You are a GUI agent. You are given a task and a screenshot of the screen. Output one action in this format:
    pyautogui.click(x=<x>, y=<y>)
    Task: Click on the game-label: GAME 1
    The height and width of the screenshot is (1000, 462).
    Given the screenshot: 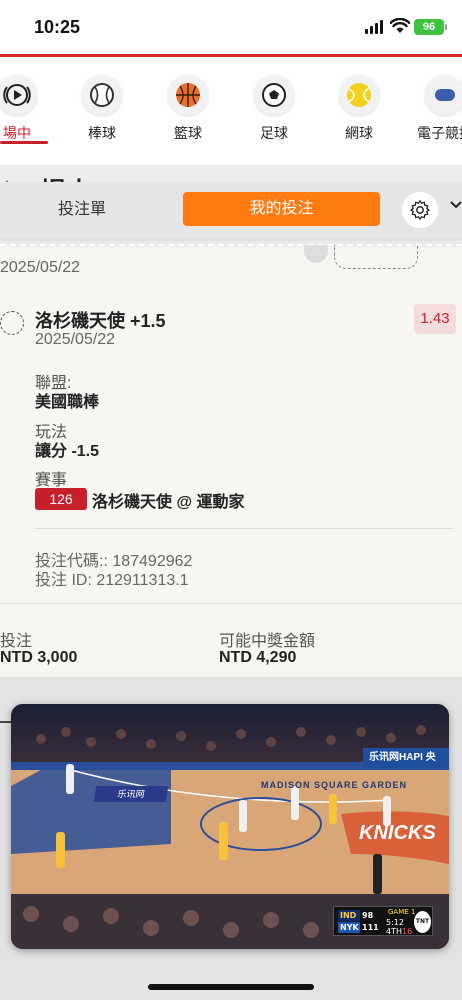 What is the action you would take?
    pyautogui.click(x=402, y=912)
    